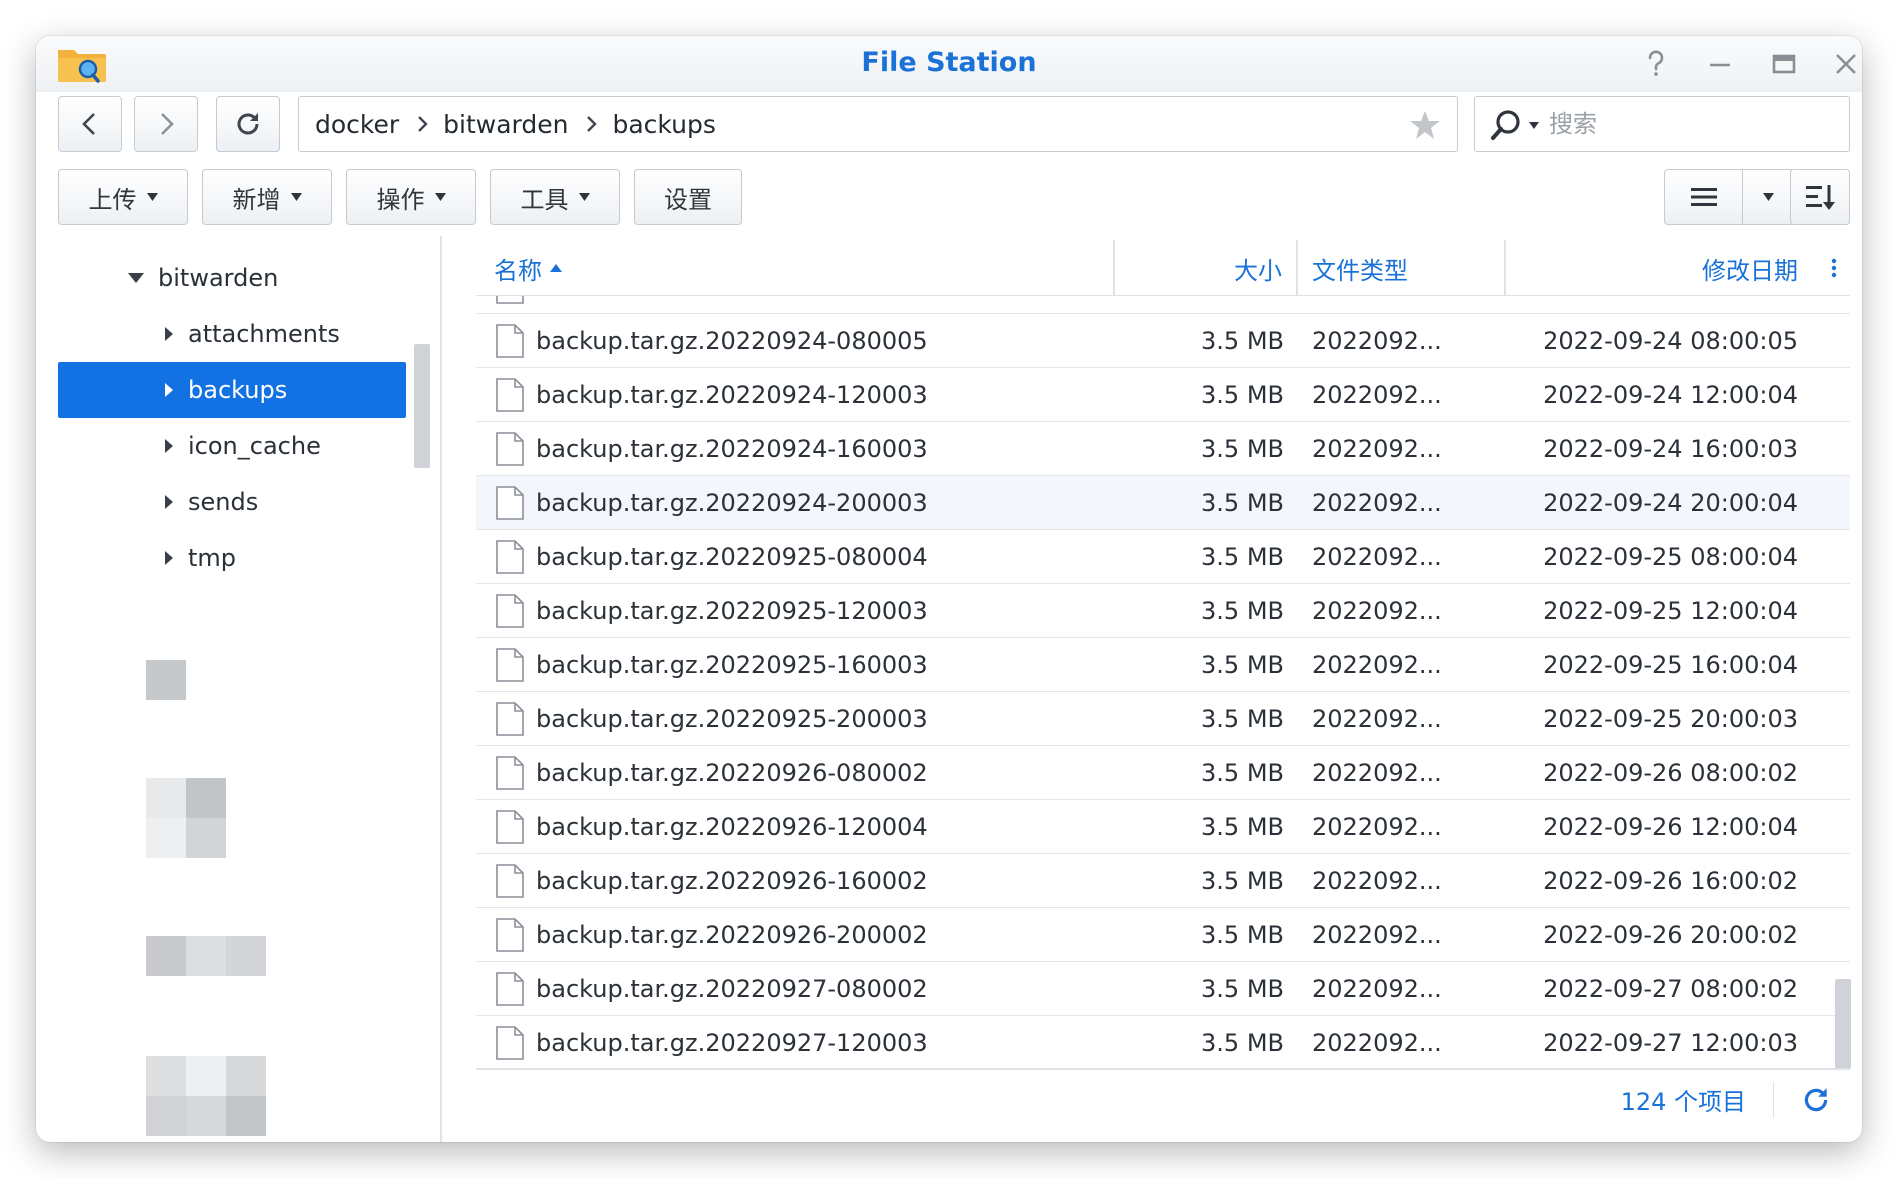 This screenshot has height=1178, width=1900. I want to click on sort-button, so click(1820, 197).